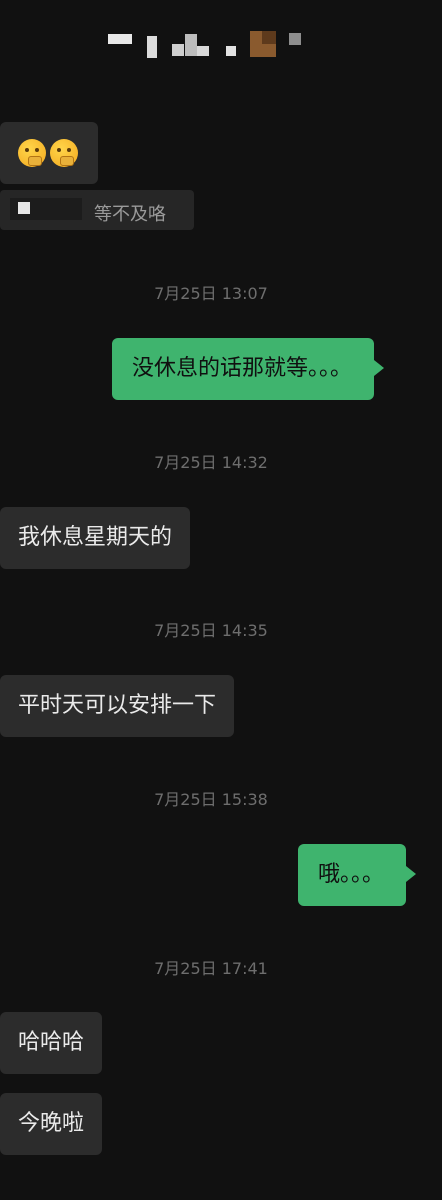 This screenshot has width=442, height=1200. I want to click on timestamp: 7月25日 15:38, so click(211, 799).